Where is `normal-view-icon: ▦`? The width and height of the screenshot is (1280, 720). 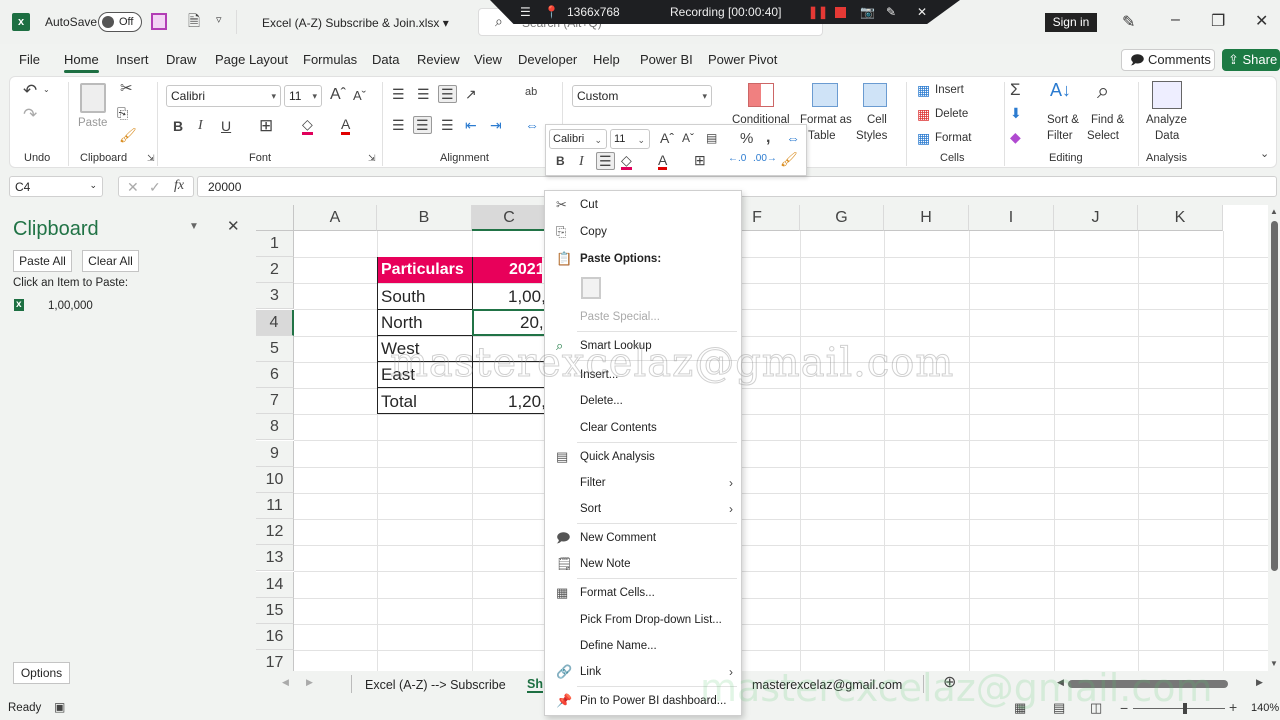
normal-view-icon: ▦ is located at coordinates (1020, 707).